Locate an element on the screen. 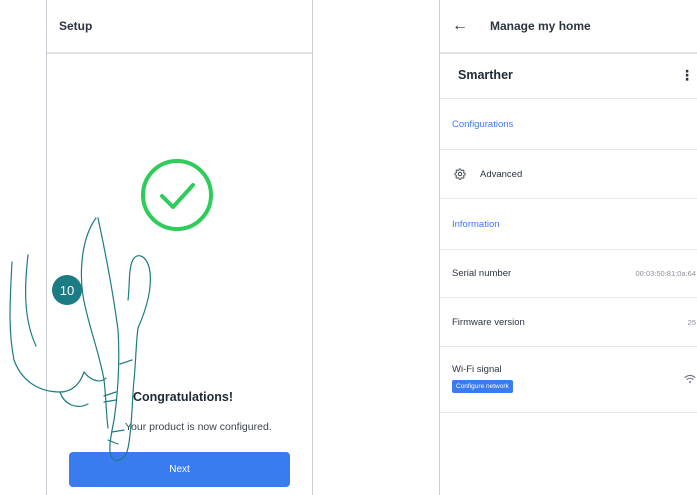  information-section-header: Information is located at coordinates (568, 224).